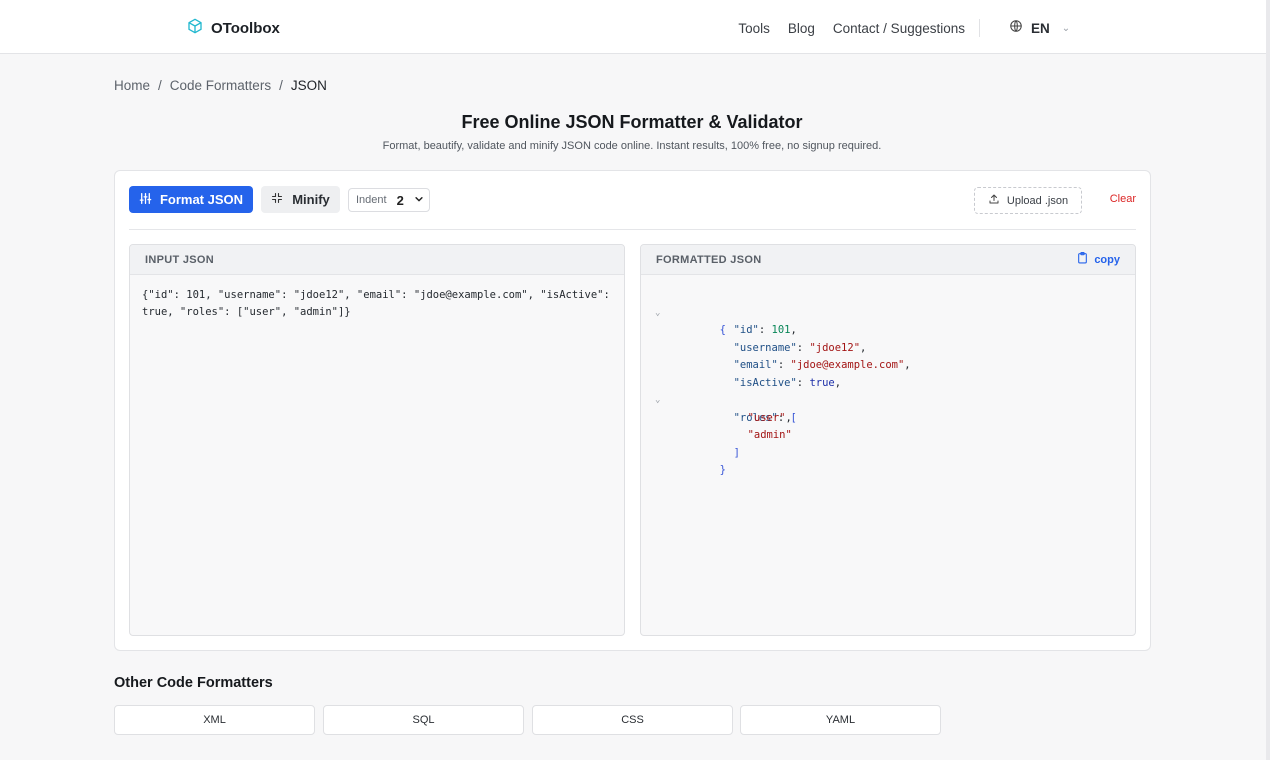 This screenshot has height=760, width=1270. I want to click on chevron-down-icon, so click(419, 200).